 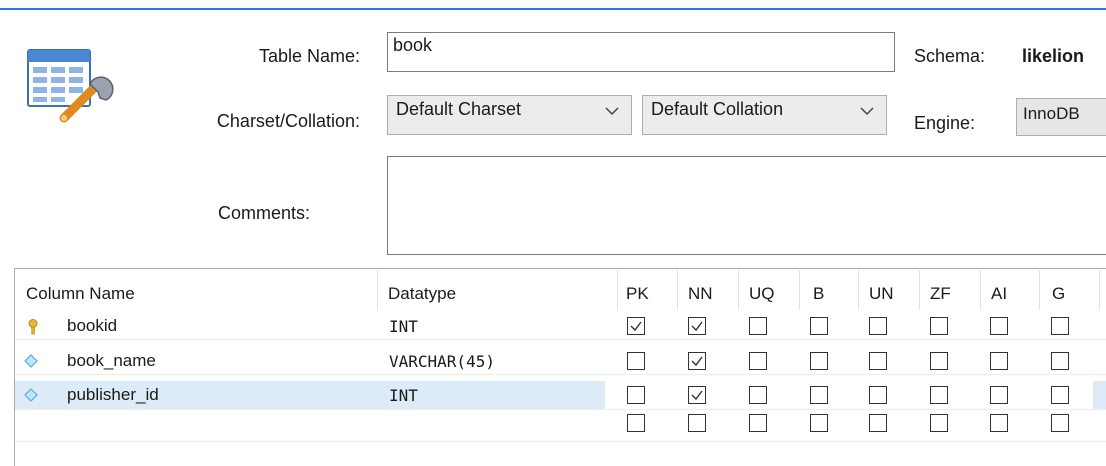 What do you see at coordinates (940, 294) in the screenshot?
I see `header-zf: ZF` at bounding box center [940, 294].